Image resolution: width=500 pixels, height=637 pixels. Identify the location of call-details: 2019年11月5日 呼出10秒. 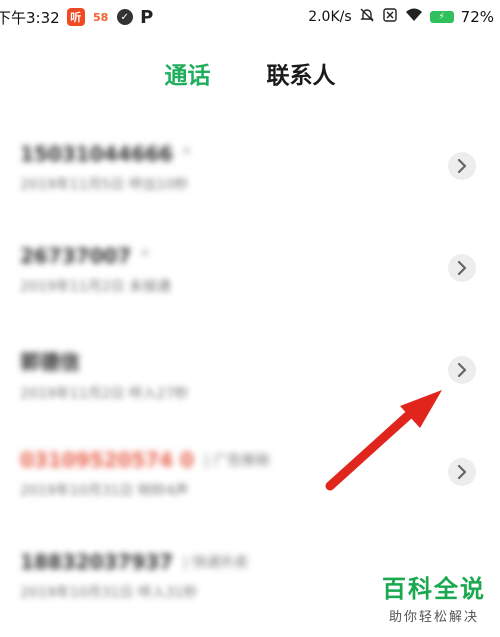
(104, 185).